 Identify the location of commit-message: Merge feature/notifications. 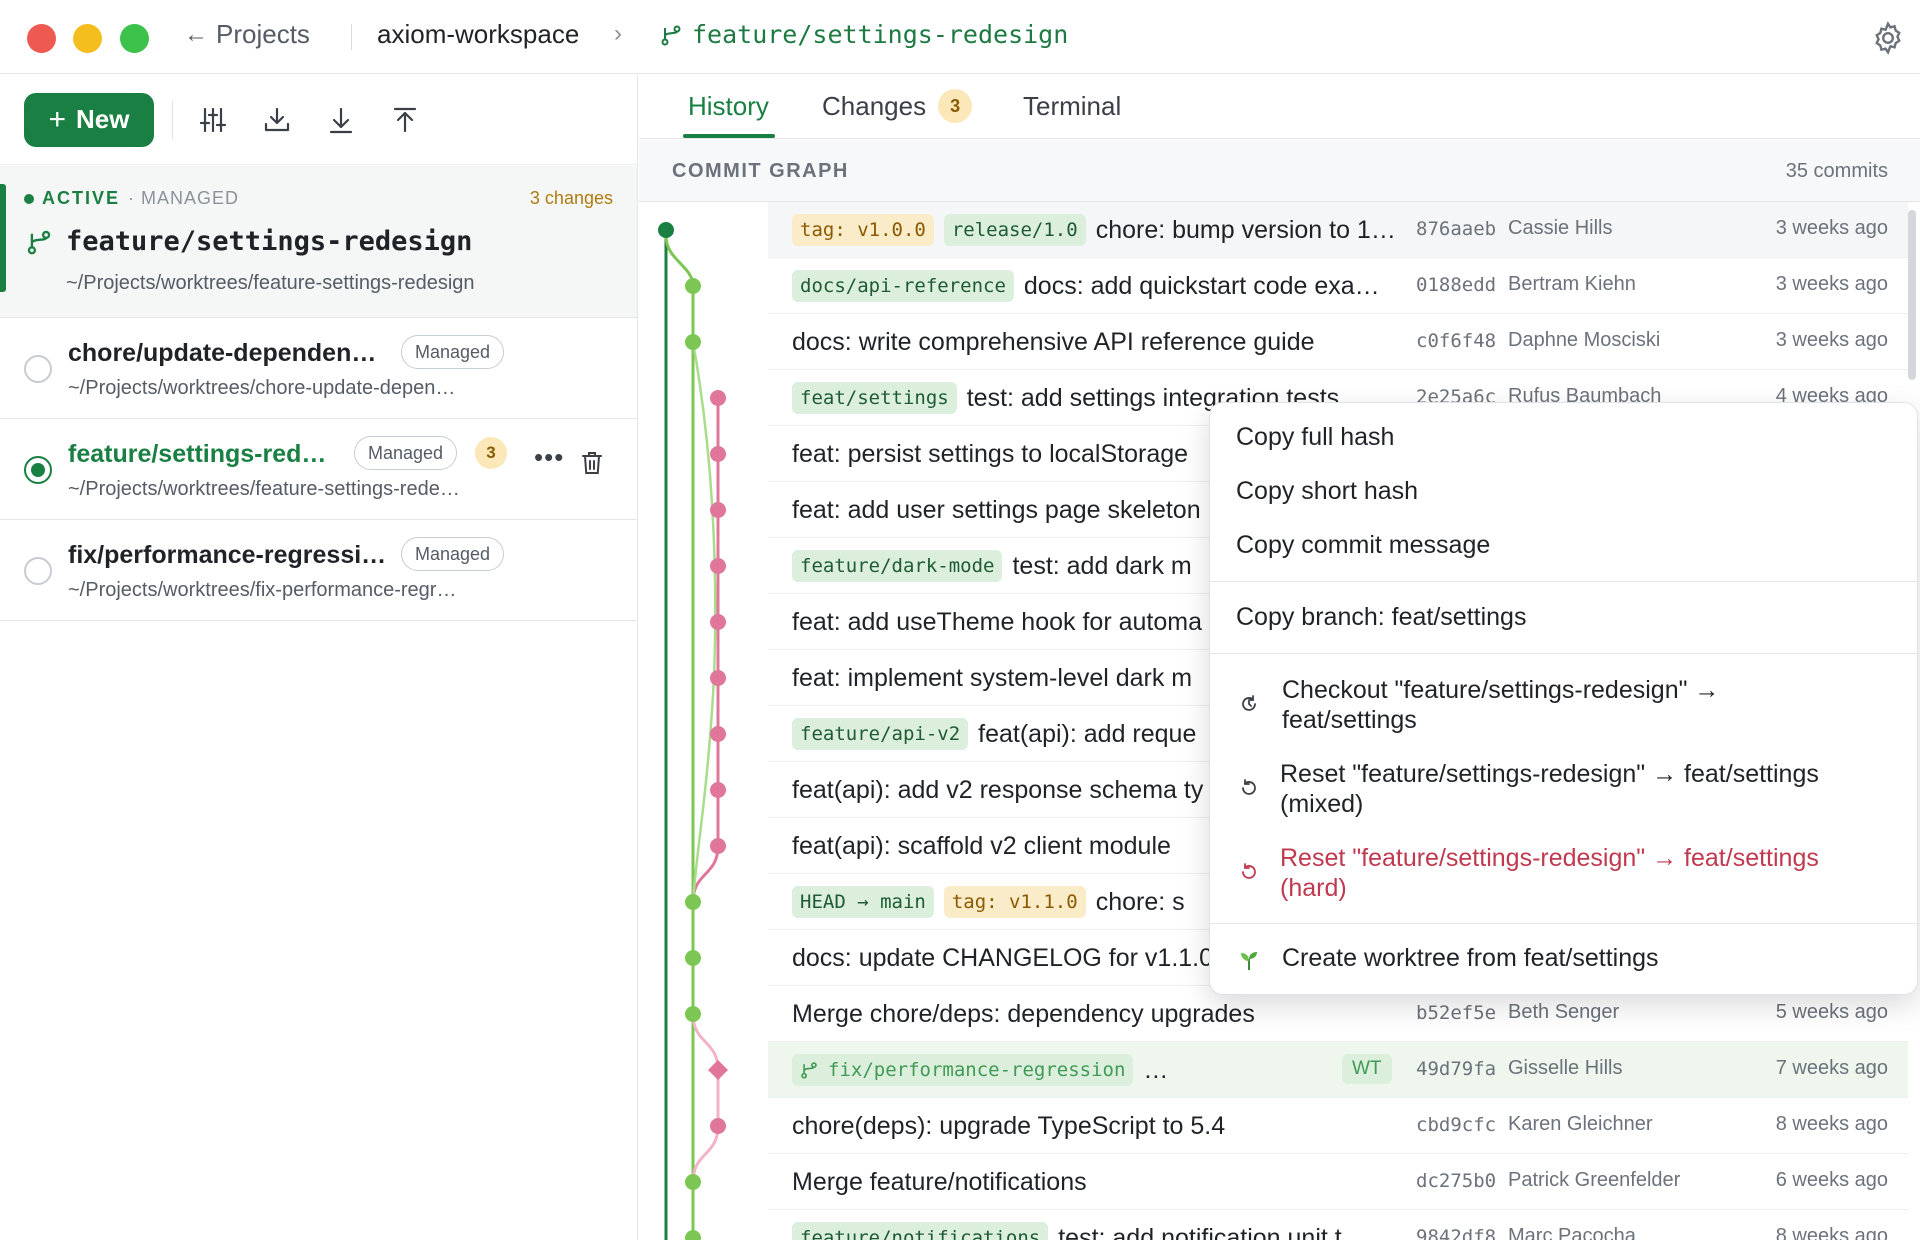
(939, 1181).